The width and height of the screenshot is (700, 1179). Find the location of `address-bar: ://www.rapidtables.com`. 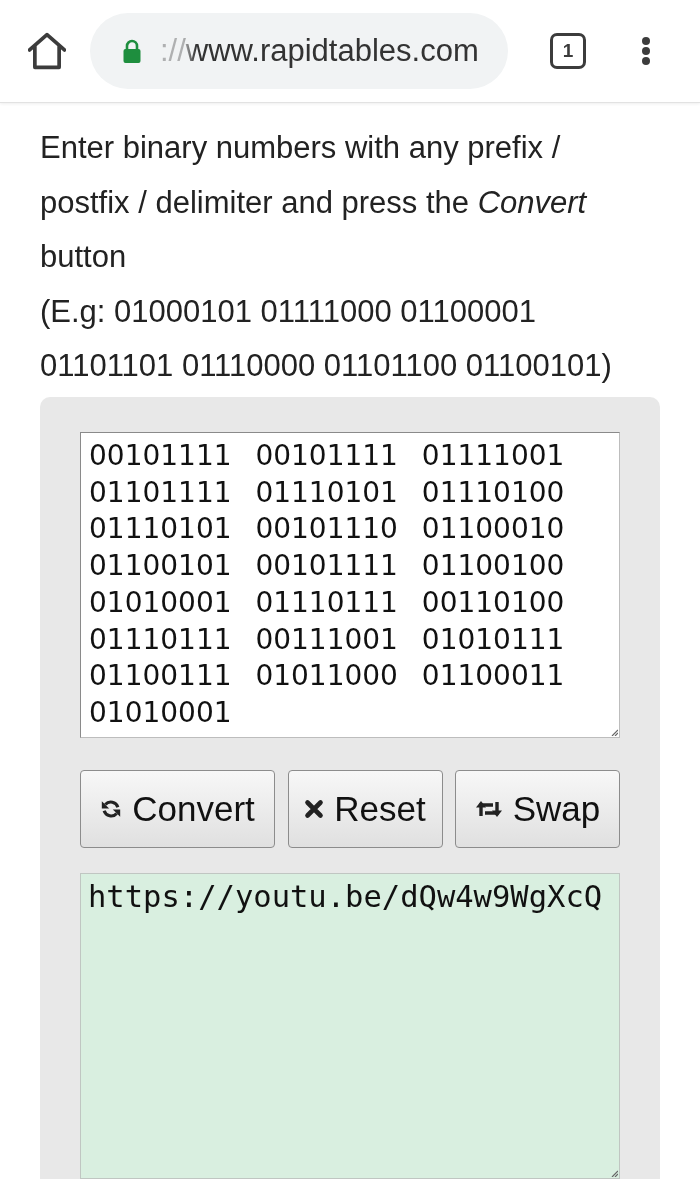

address-bar: ://www.rapidtables.com is located at coordinates (299, 51).